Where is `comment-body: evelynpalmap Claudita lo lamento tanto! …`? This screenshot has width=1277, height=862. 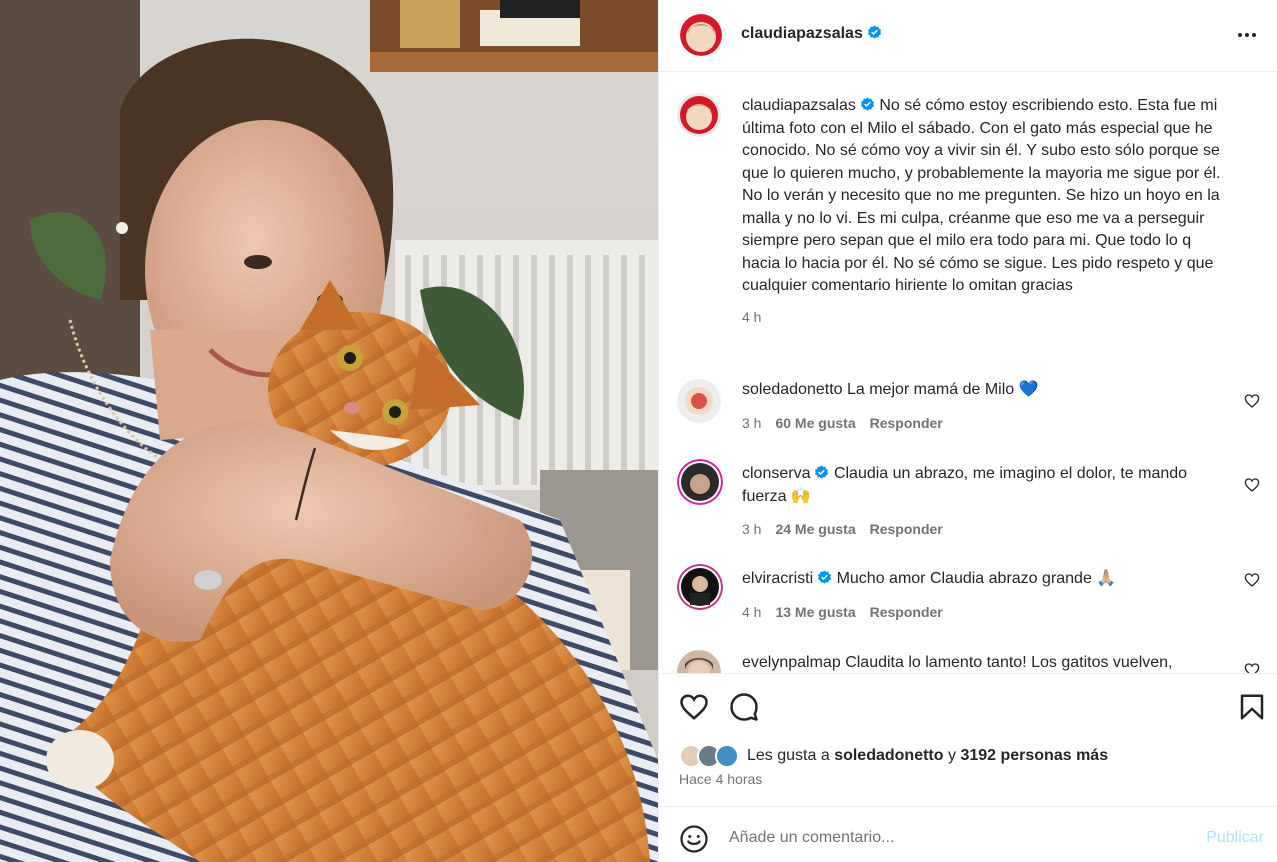
comment-body: evelynpalmap Claudita lo lamento tanto! … is located at coordinates (987, 662).